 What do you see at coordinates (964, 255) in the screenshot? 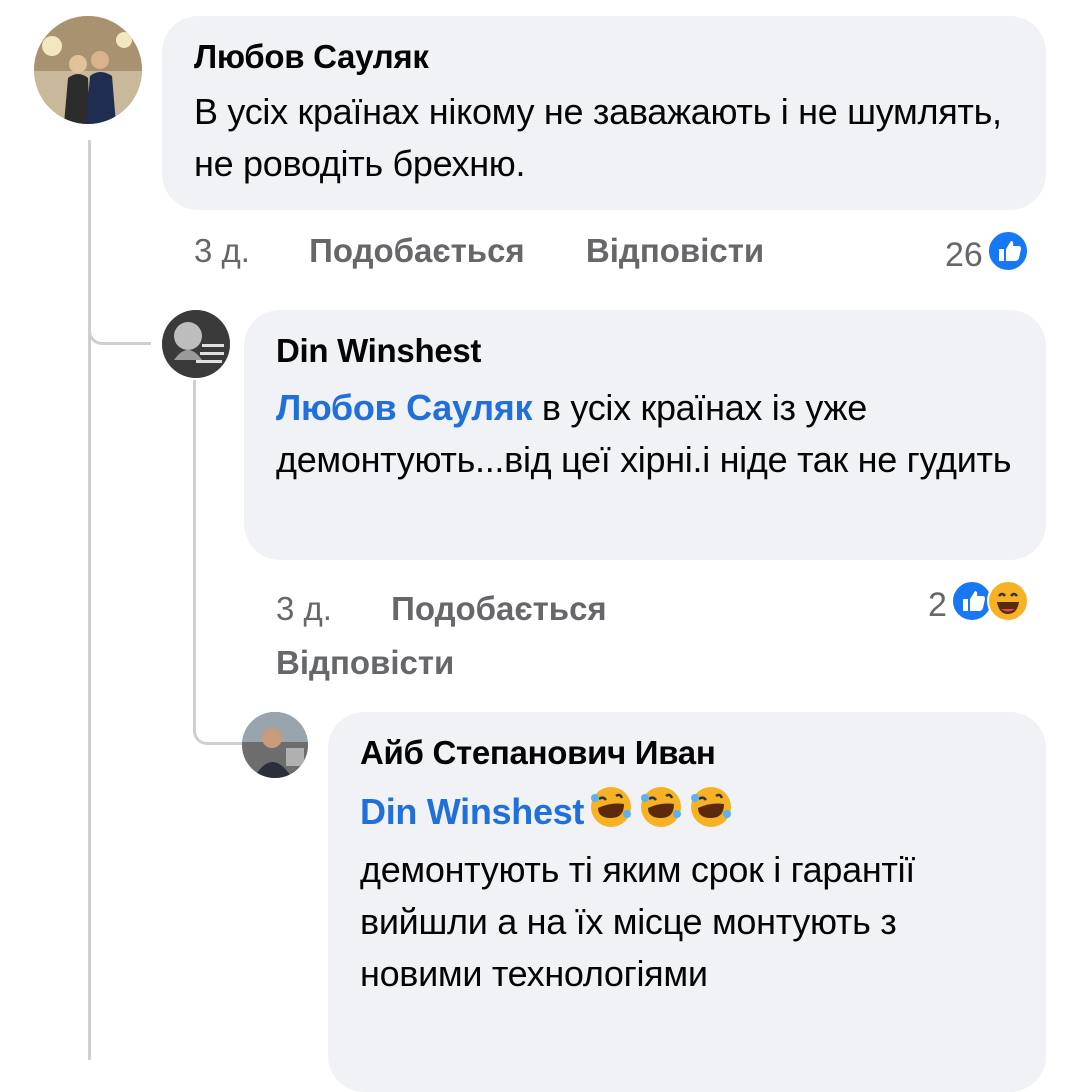
I see `reaction-count: 26` at bounding box center [964, 255].